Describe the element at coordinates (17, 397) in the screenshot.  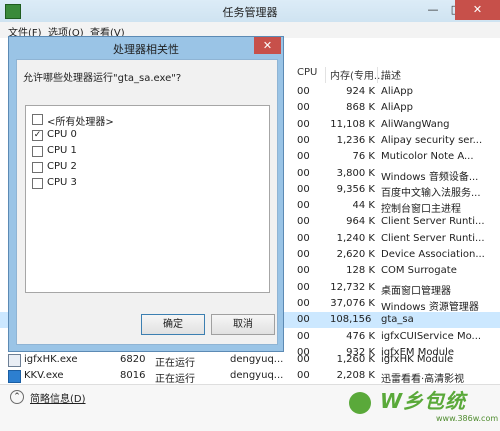
I see `chevron-up-icon: ⌃` at that location.